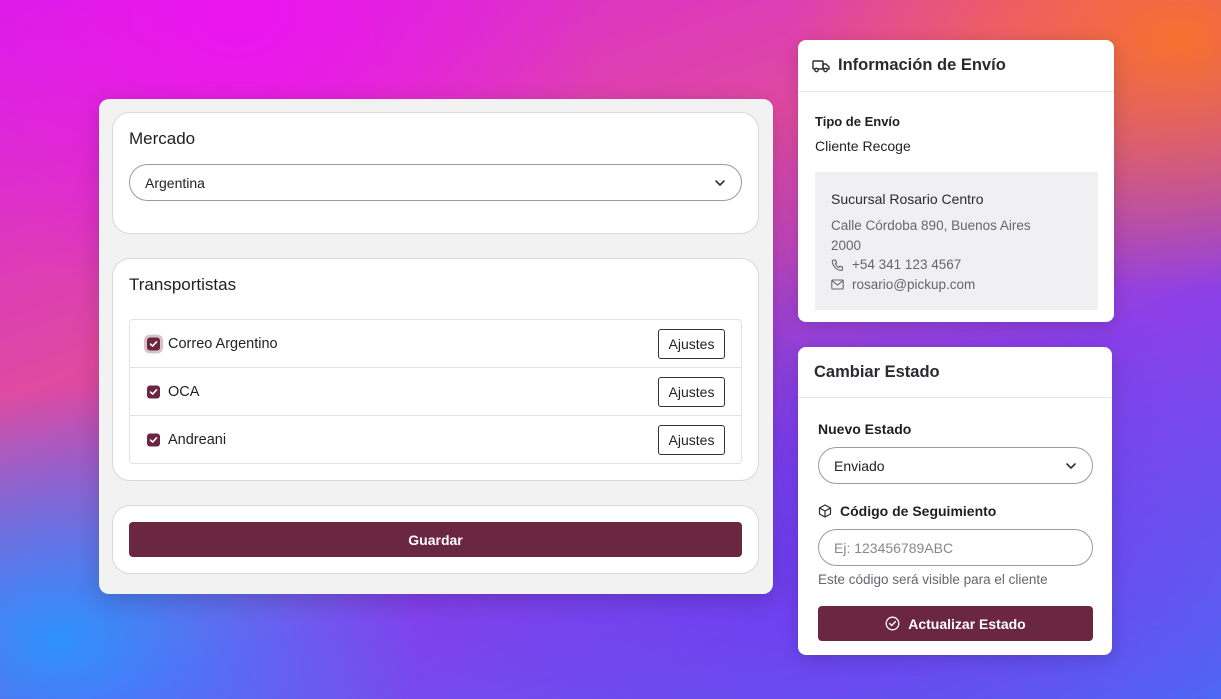 The height and width of the screenshot is (699, 1221). Describe the element at coordinates (183, 284) in the screenshot. I see `carriers-title: Transportistas` at that location.